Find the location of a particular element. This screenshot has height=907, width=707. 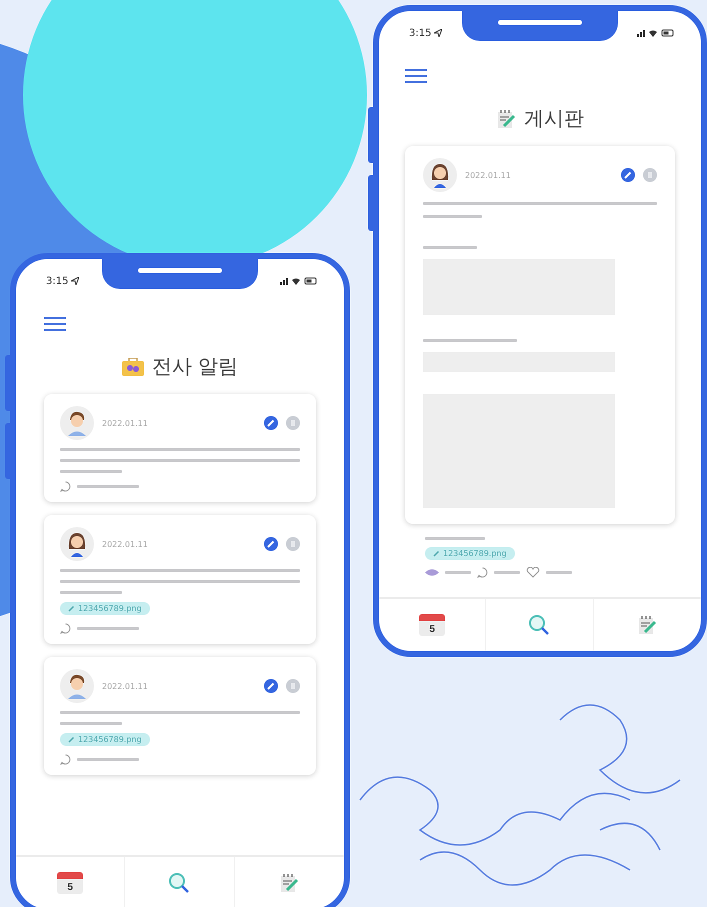

briefcase-icon is located at coordinates (133, 367).